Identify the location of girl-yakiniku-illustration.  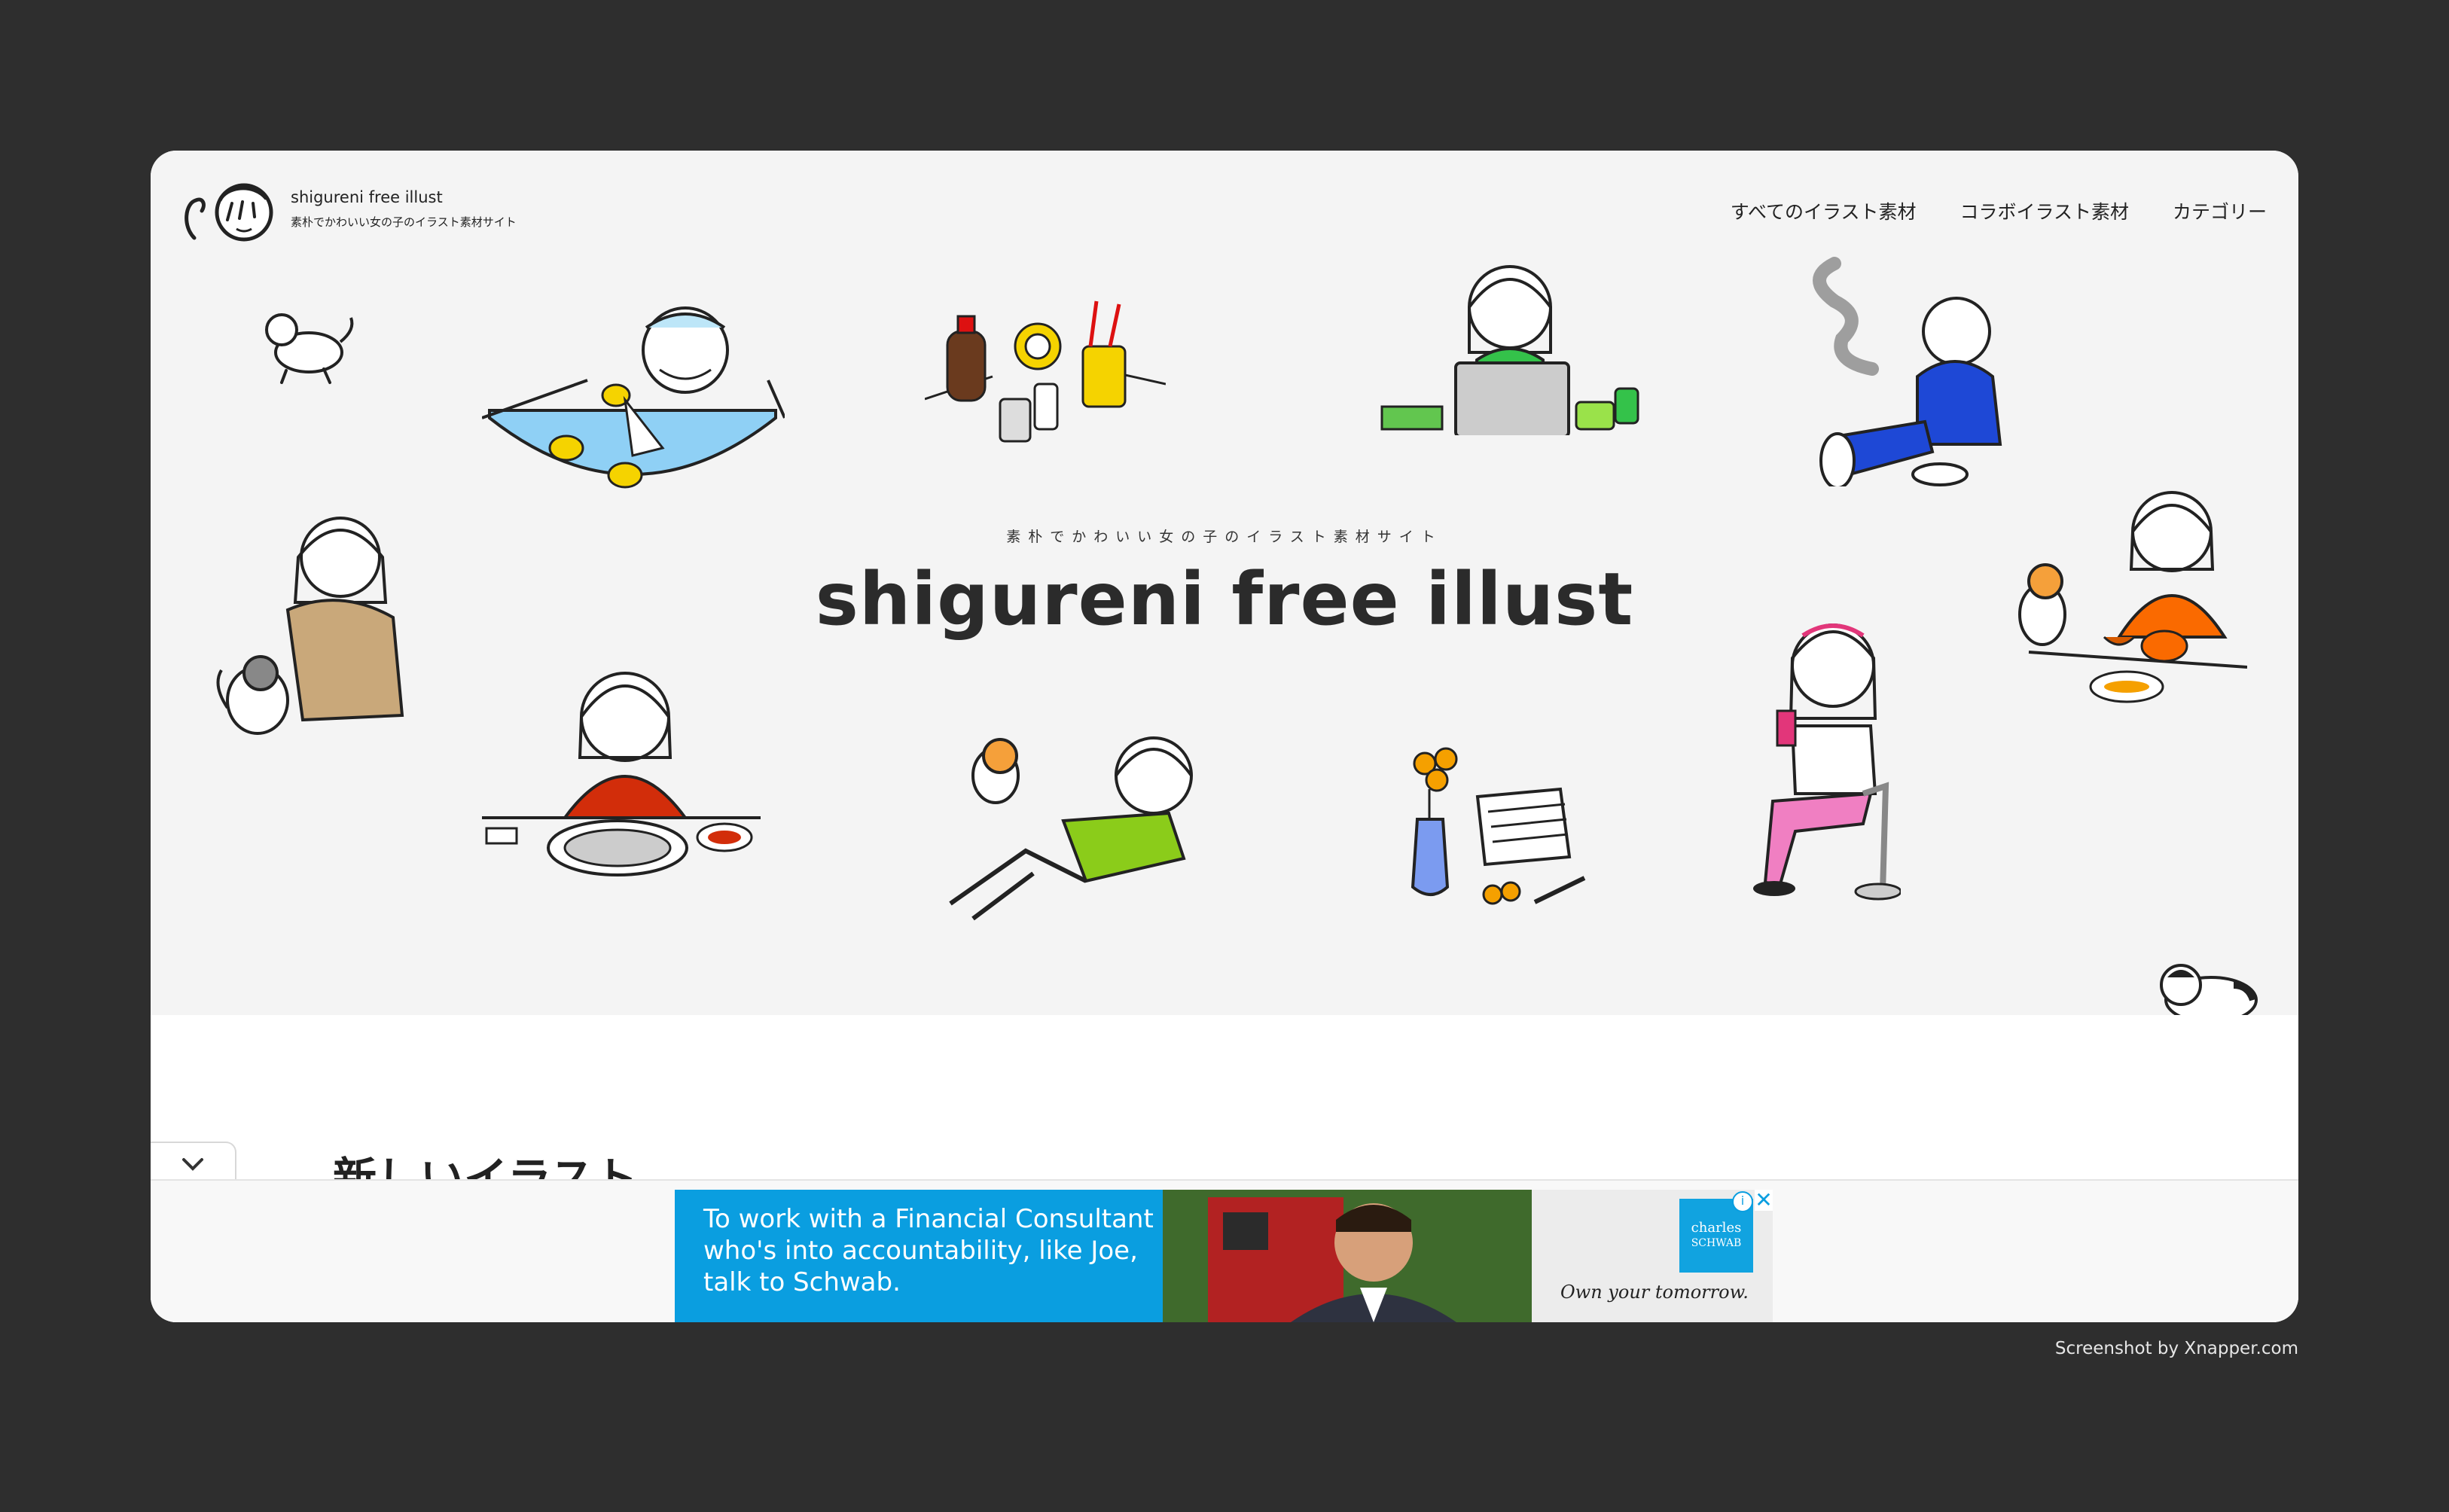
(621, 773).